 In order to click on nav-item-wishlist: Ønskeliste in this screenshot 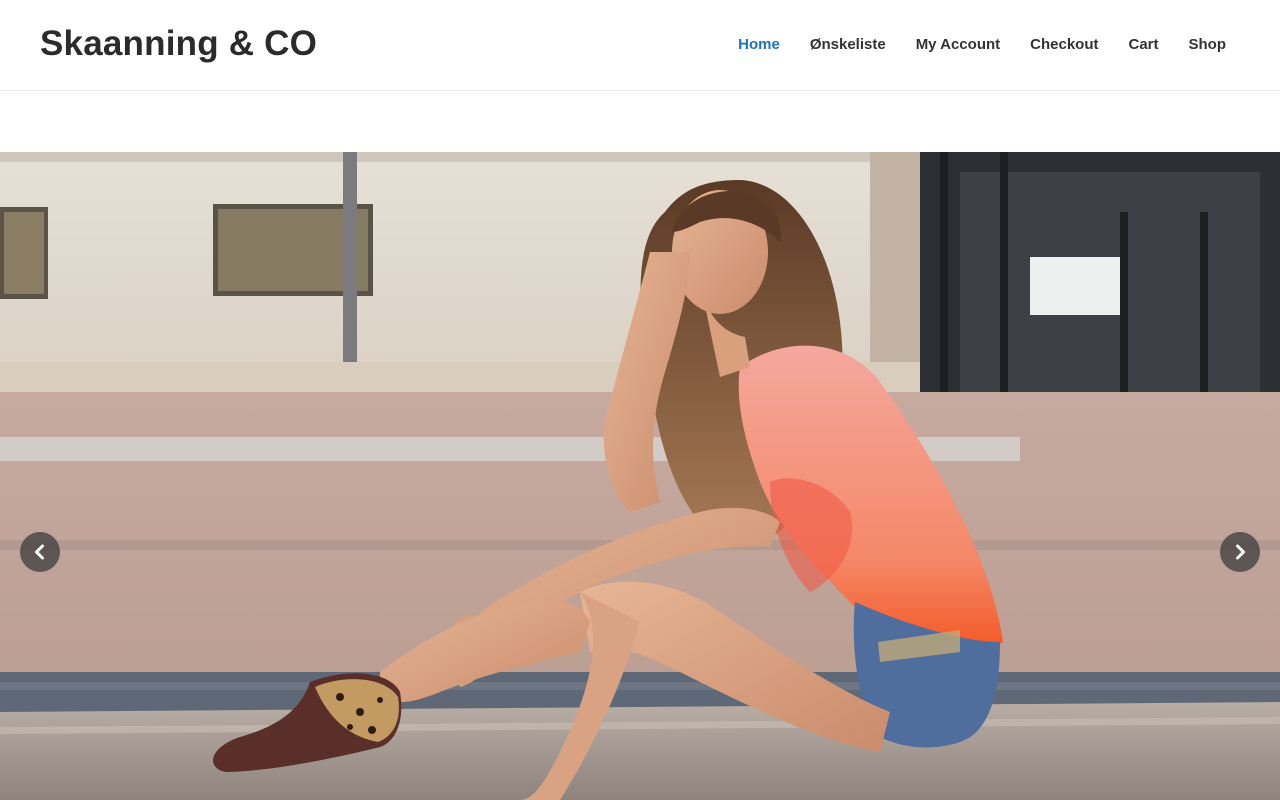, I will do `click(848, 45)`.